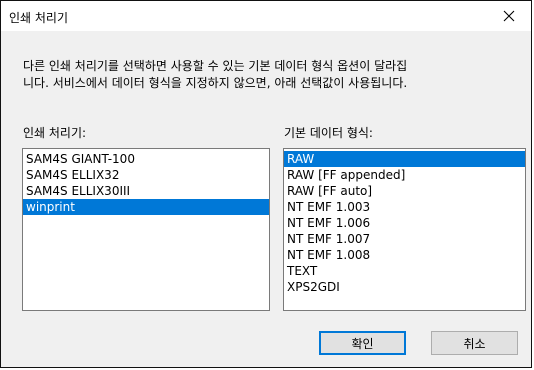 The width and height of the screenshot is (534, 370). Describe the element at coordinates (266, 16) in the screenshot. I see `title-bar: 인쇄 처리기` at that location.